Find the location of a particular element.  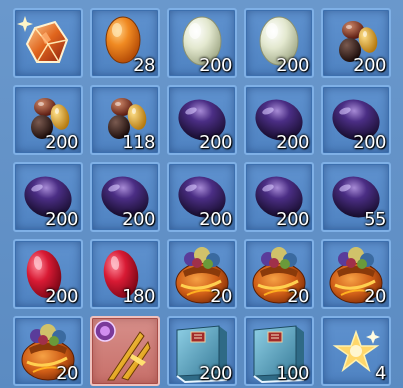

item-quantity: 55 is located at coordinates (375, 219).